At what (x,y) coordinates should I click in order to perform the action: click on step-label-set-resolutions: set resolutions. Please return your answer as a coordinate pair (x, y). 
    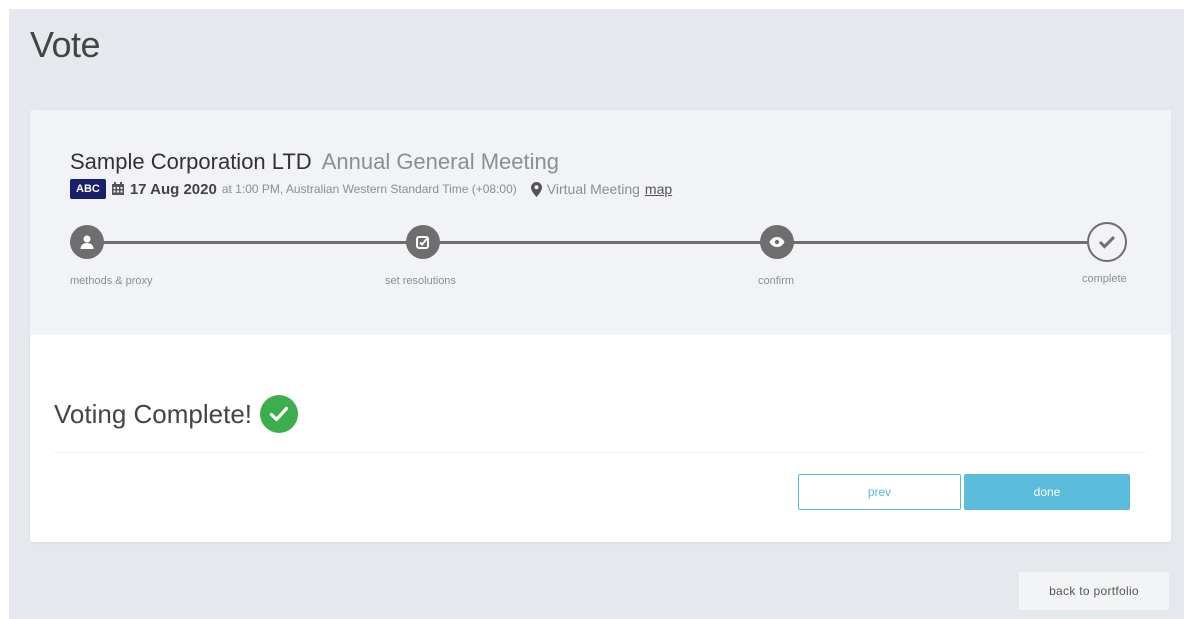
    Looking at the image, I should click on (420, 281).